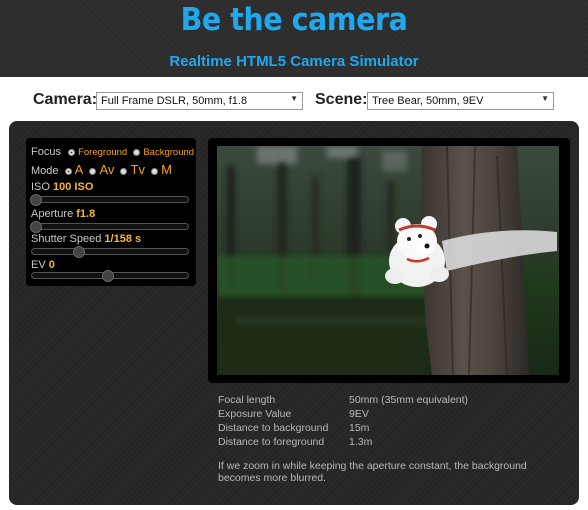 The image size is (588, 510). Describe the element at coordinates (359, 414) in the screenshot. I see `info-value: 9EV` at that location.